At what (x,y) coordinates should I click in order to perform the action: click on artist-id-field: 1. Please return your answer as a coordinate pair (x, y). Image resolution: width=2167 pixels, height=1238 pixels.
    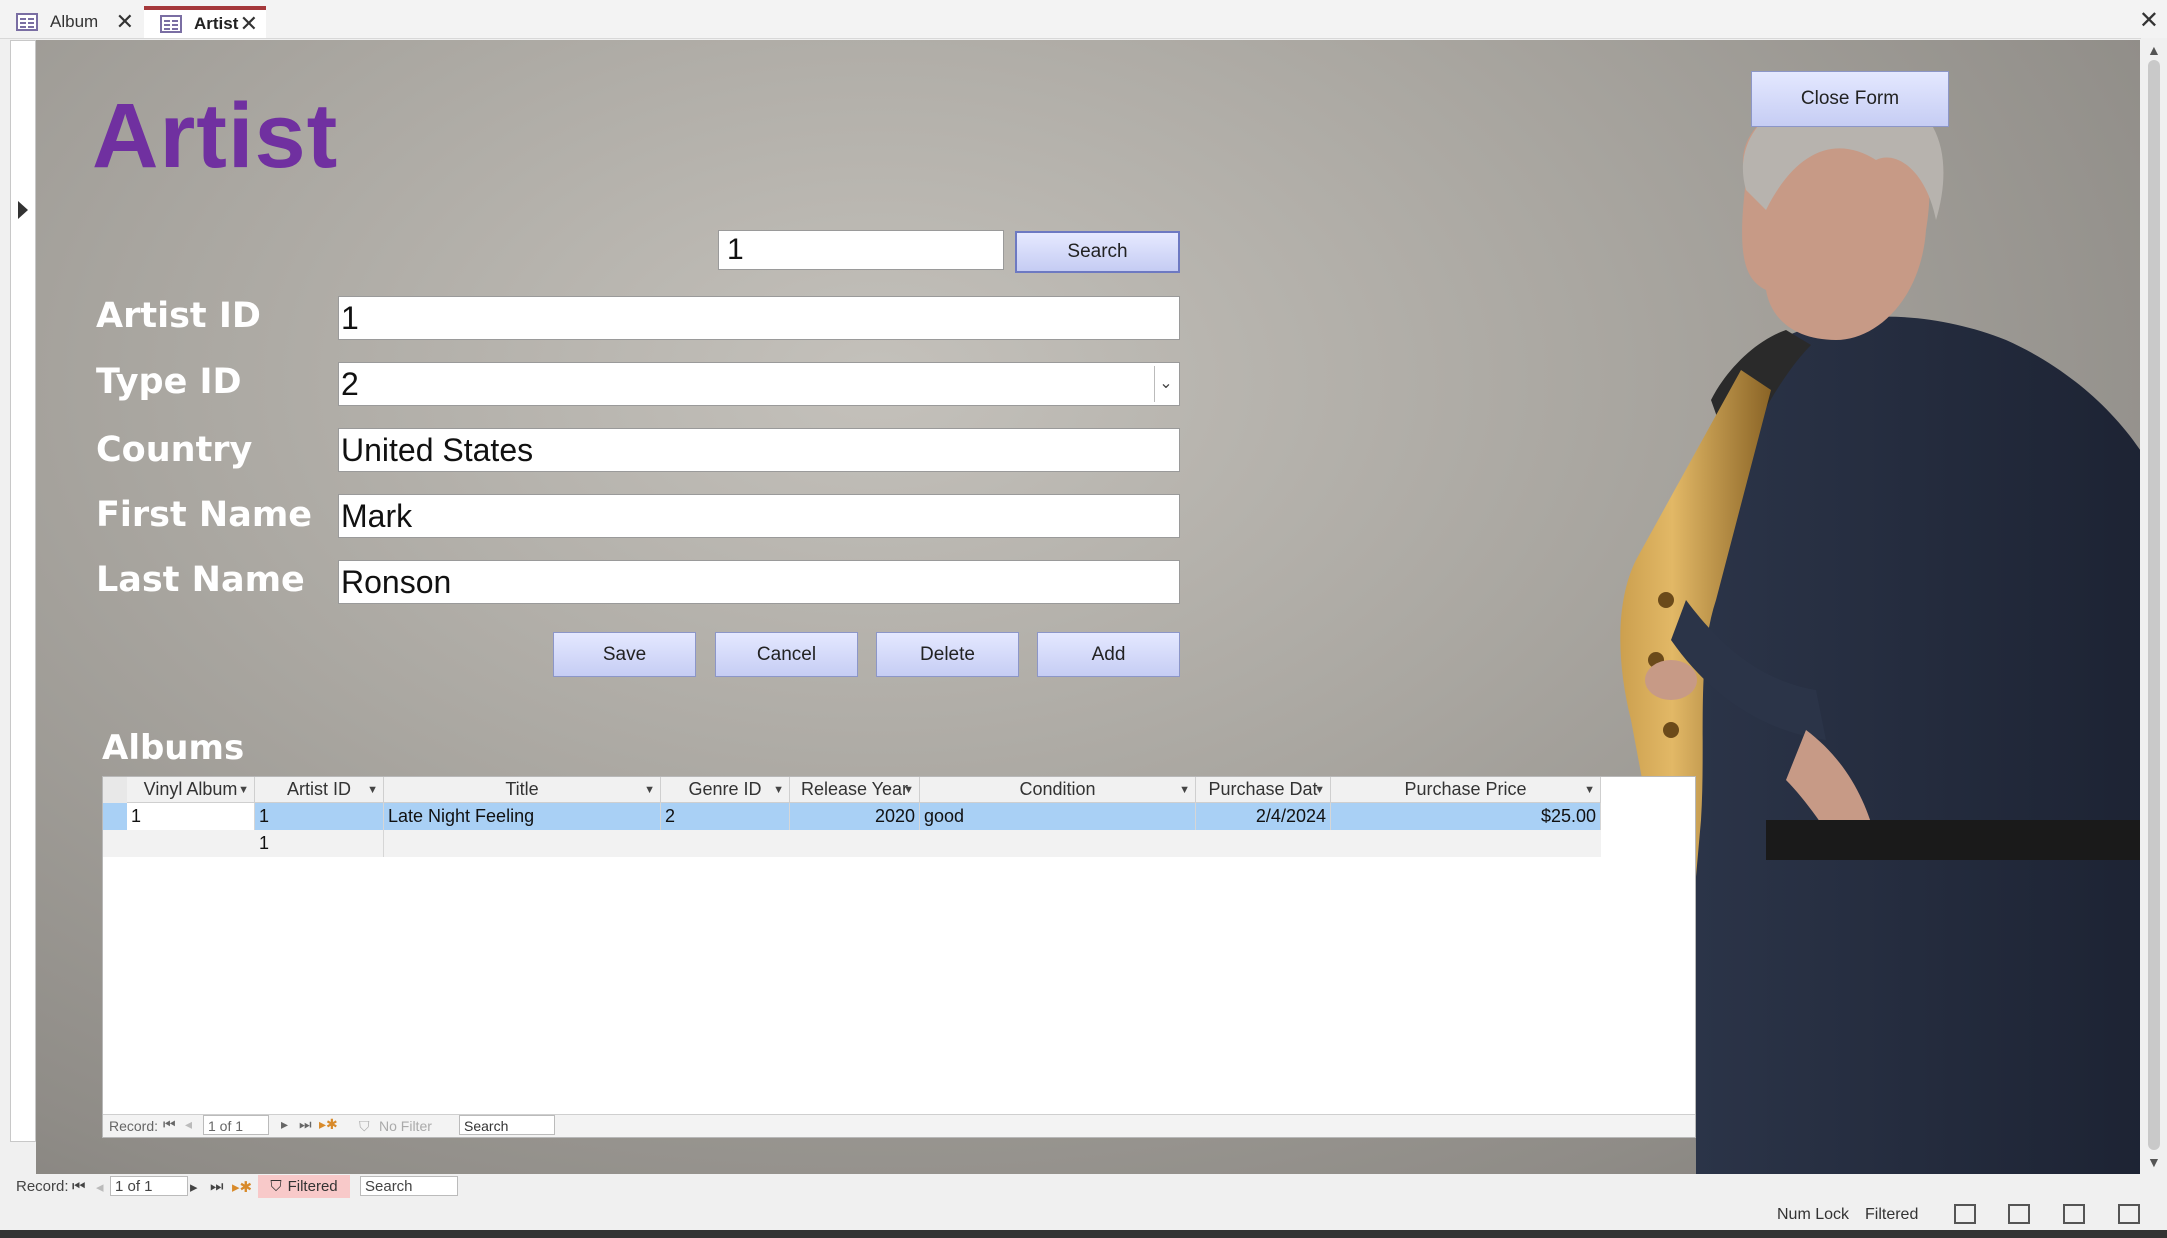
    Looking at the image, I should click on (759, 318).